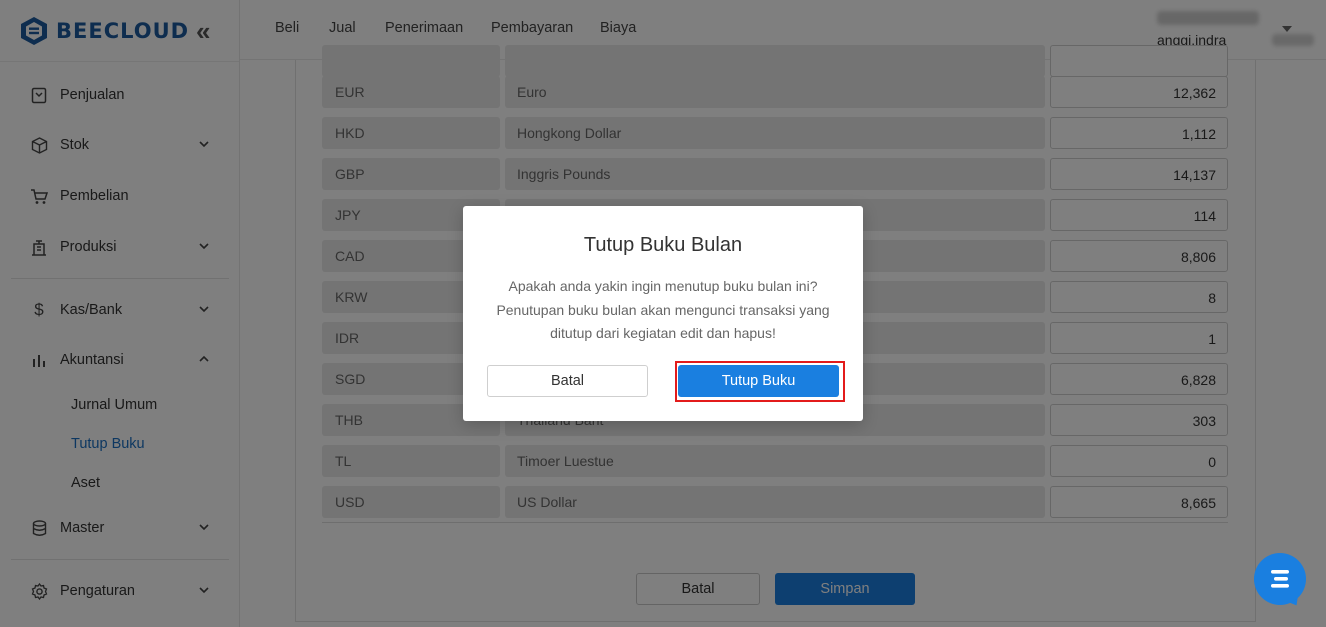  What do you see at coordinates (663, 333) in the screenshot?
I see `dialog-message-line: ditutup dari kegiatan edit dan hapus!` at bounding box center [663, 333].